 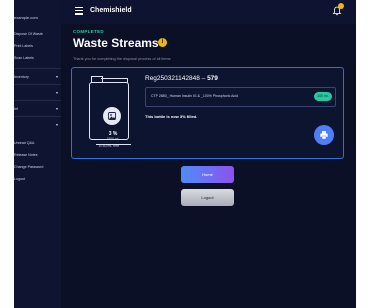 I want to click on sidebar-item-print-labels: Print Labels, so click(x=23, y=46).